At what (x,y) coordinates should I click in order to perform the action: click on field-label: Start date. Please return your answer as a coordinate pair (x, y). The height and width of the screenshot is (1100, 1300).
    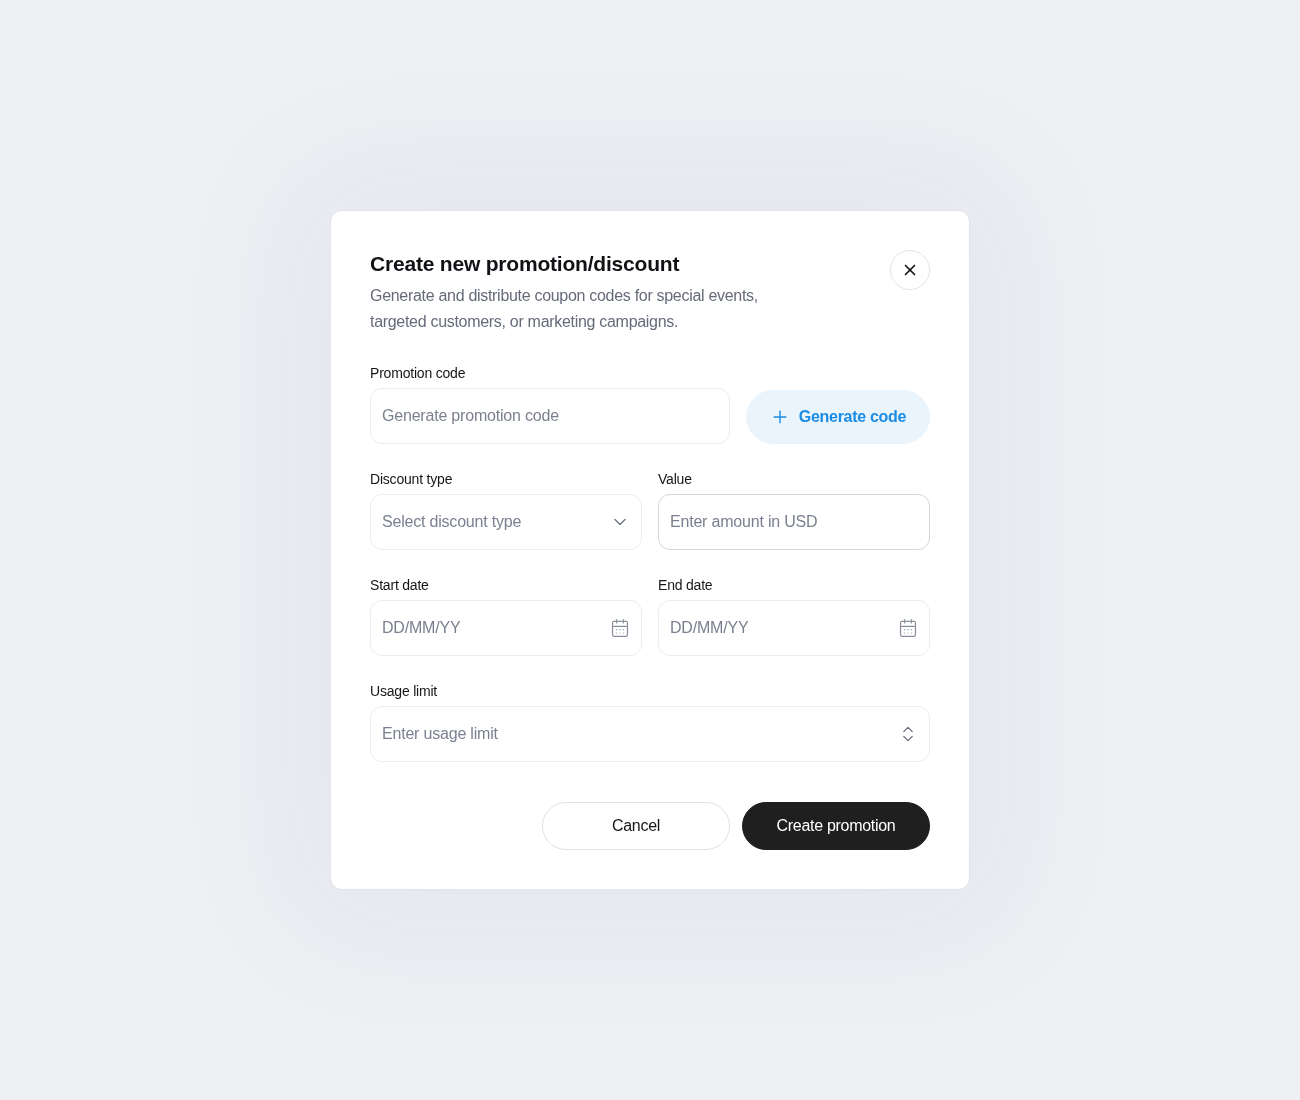
    Looking at the image, I should click on (400, 585).